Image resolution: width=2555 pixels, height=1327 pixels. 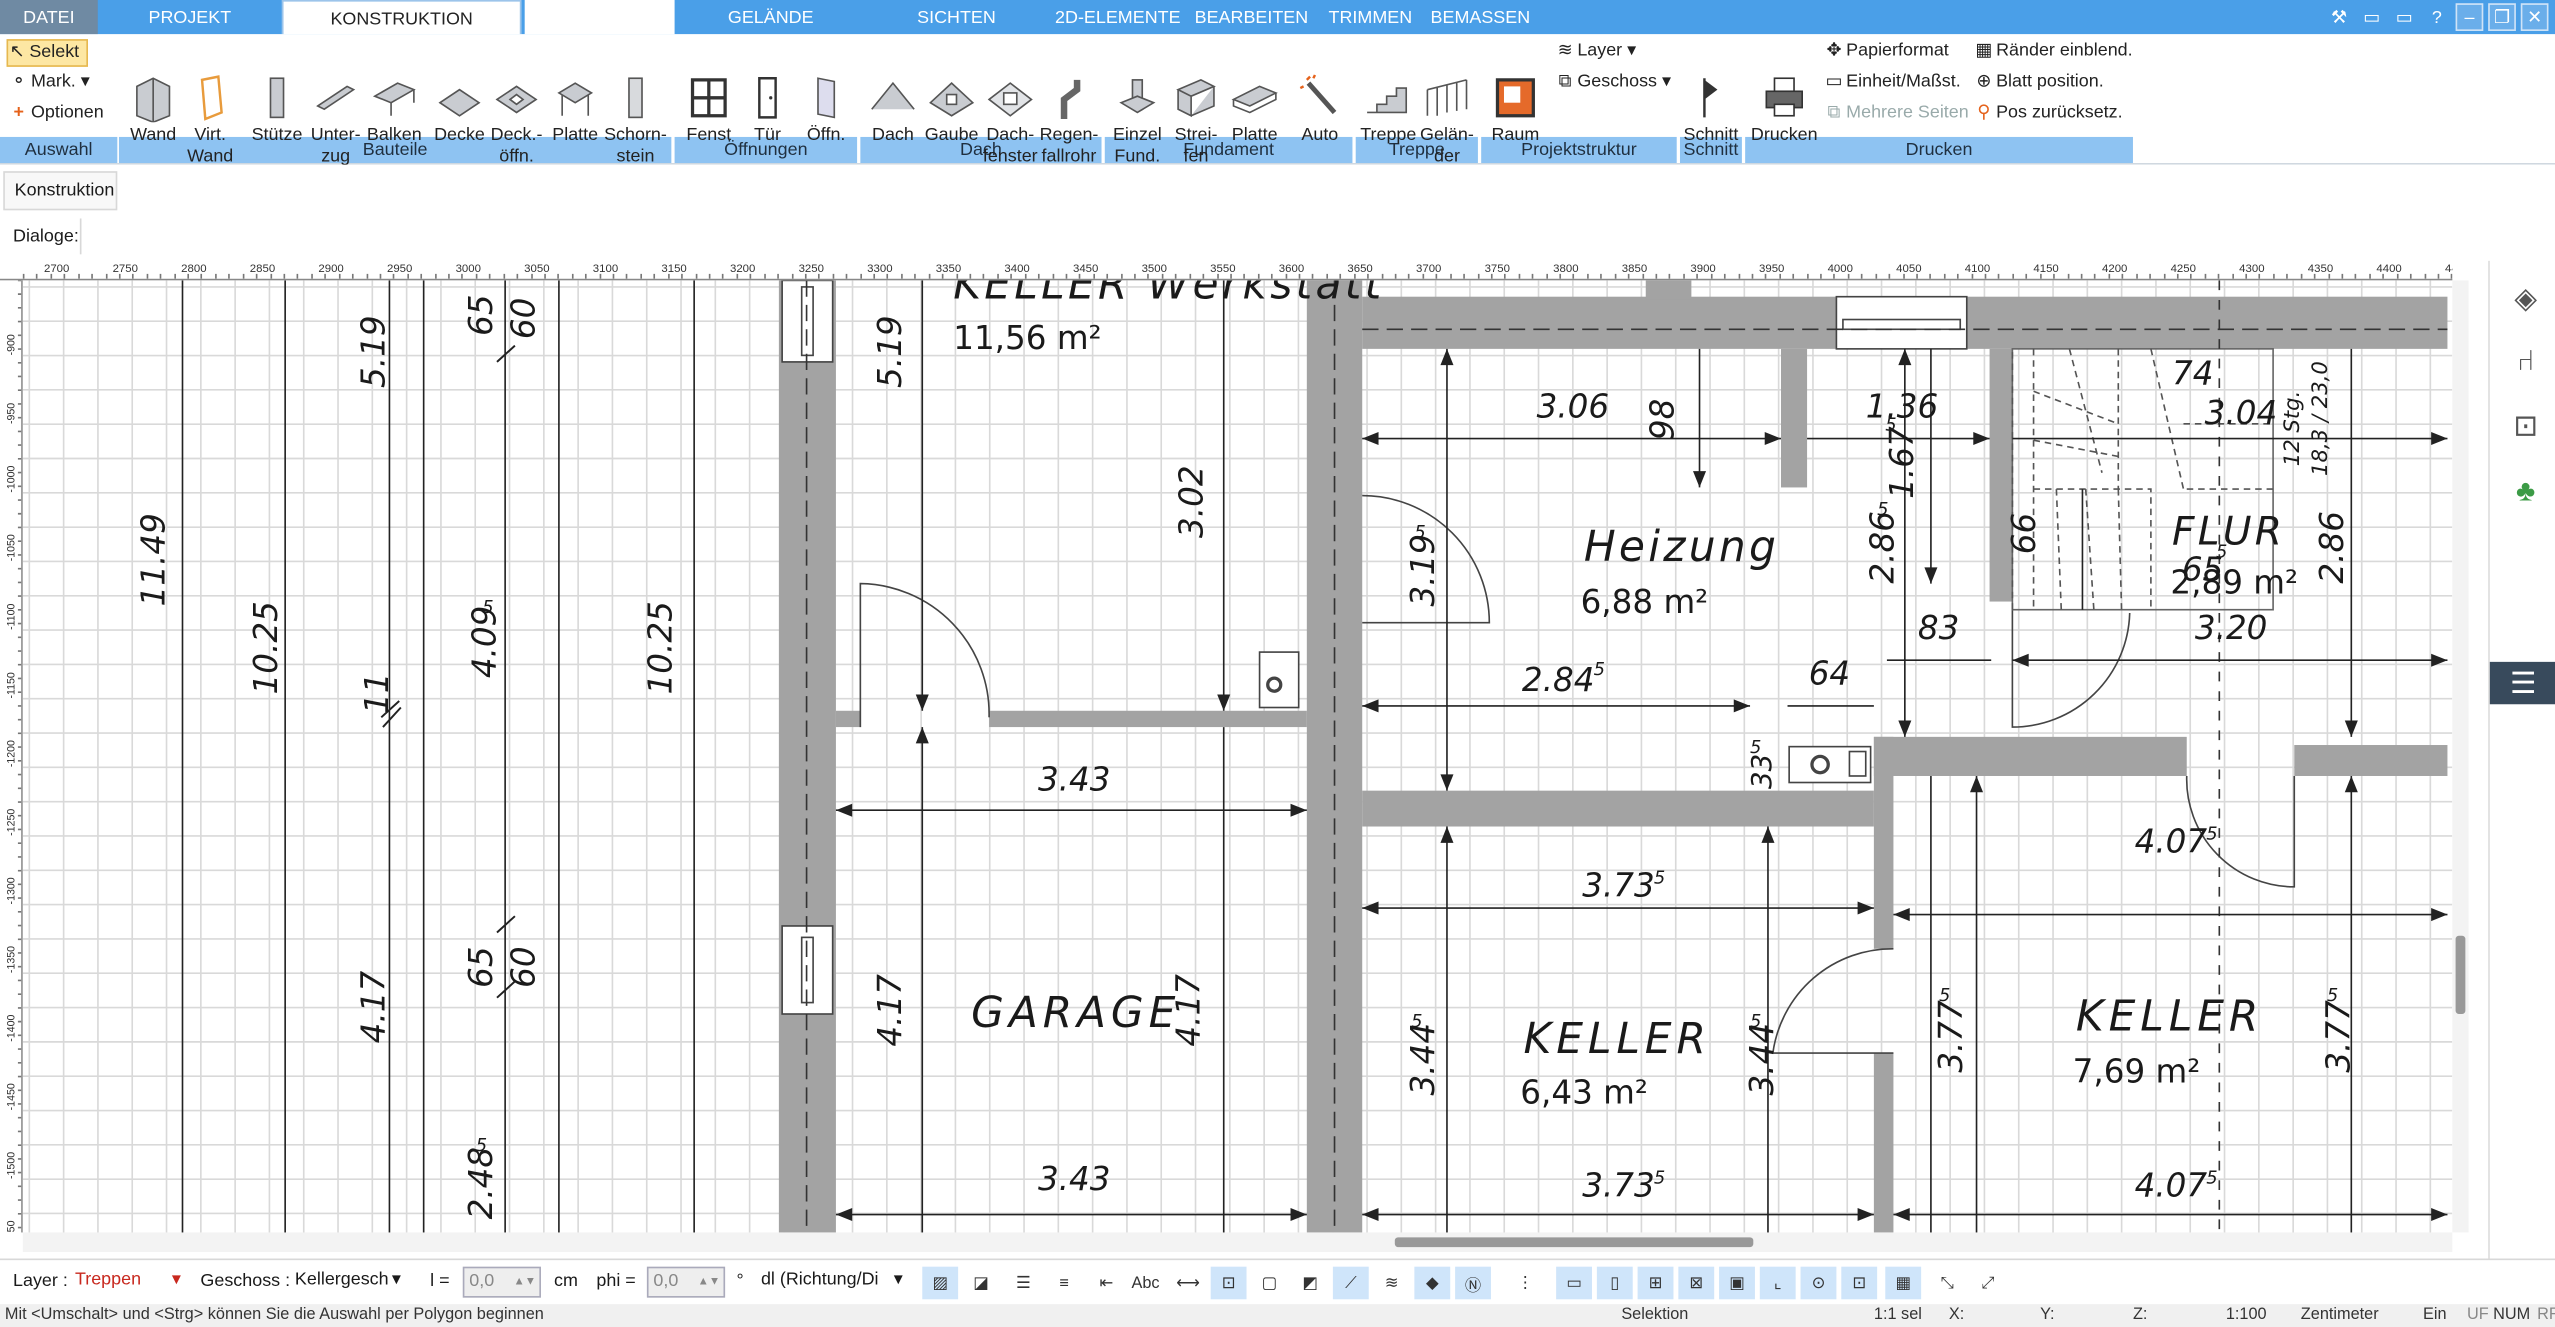 I want to click on layer-stack-icon: ≋, so click(x=1392, y=1283).